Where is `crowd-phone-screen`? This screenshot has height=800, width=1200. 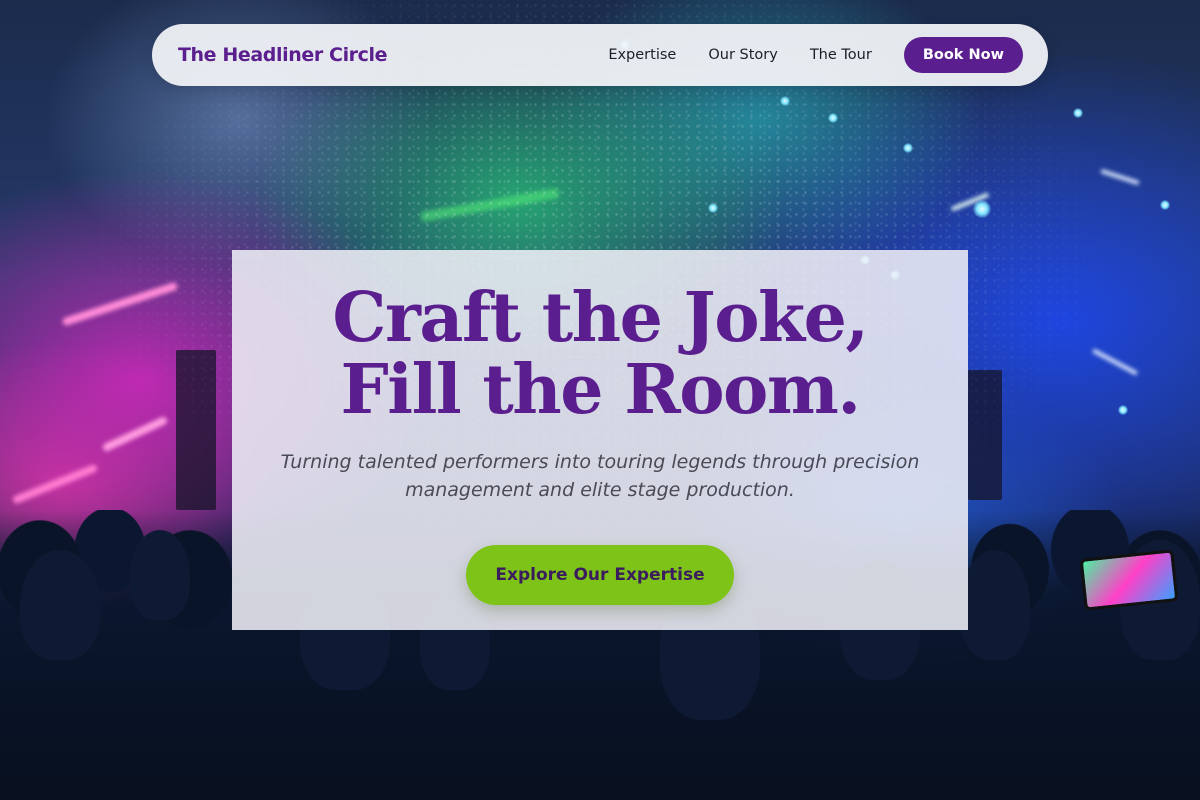
crowd-phone-screen is located at coordinates (1129, 580).